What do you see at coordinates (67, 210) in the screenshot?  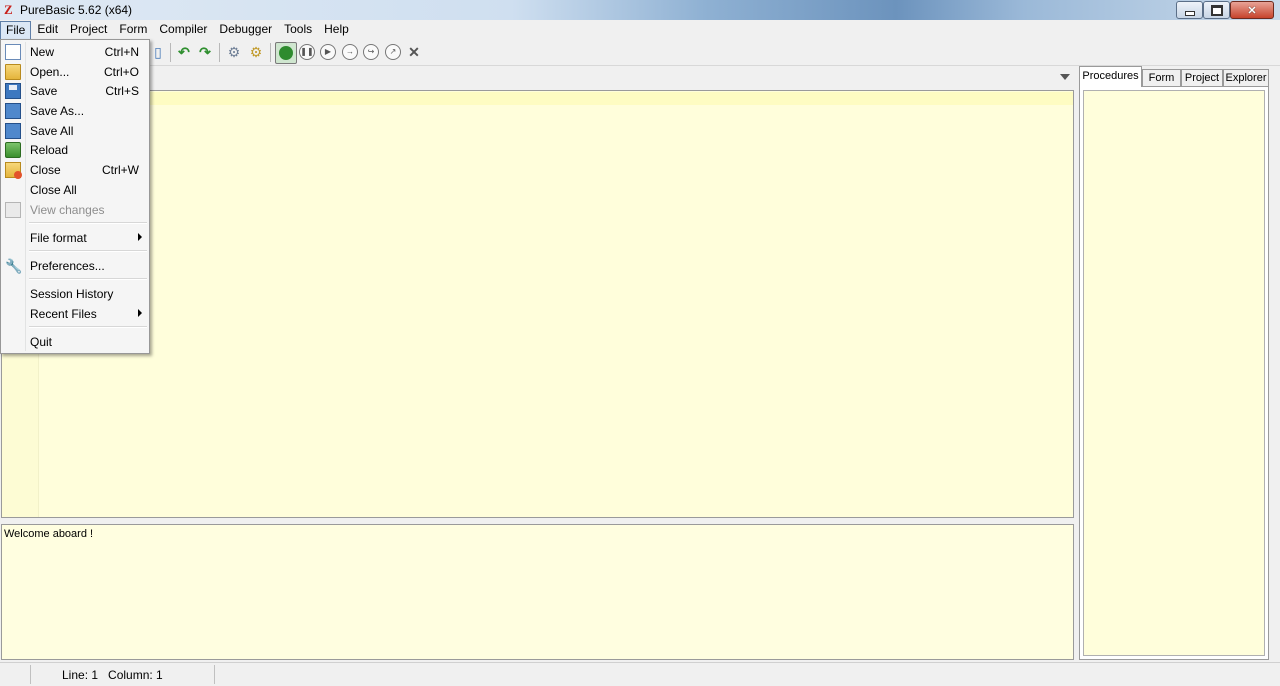 I see `menu-item-label: View changes` at bounding box center [67, 210].